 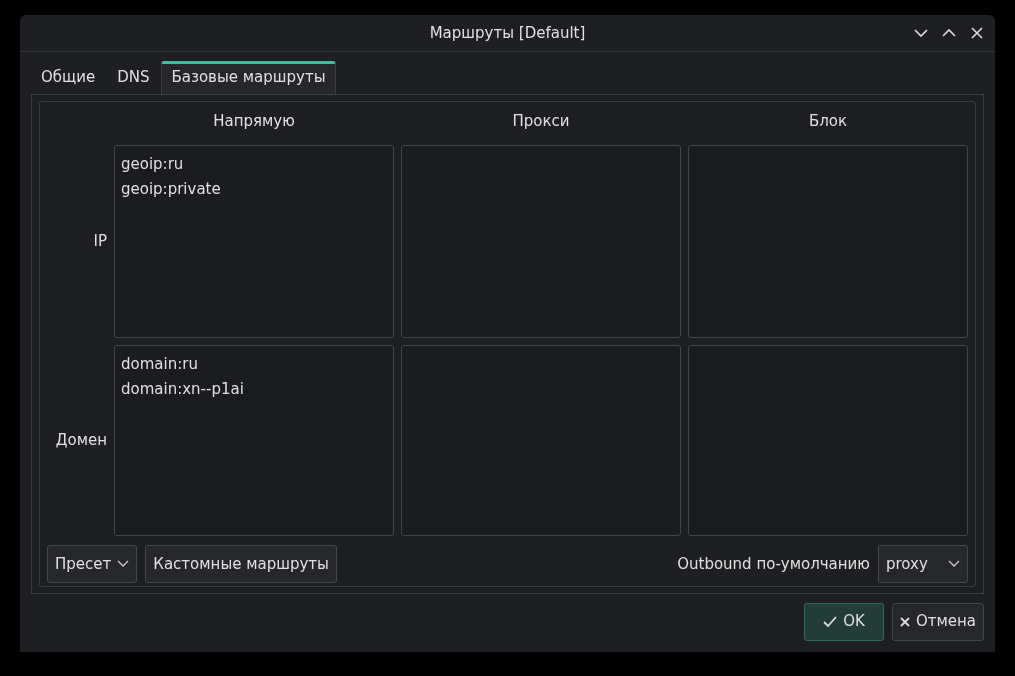 I want to click on rule-list-field: geoip:ru geoip:private, so click(x=254, y=241).